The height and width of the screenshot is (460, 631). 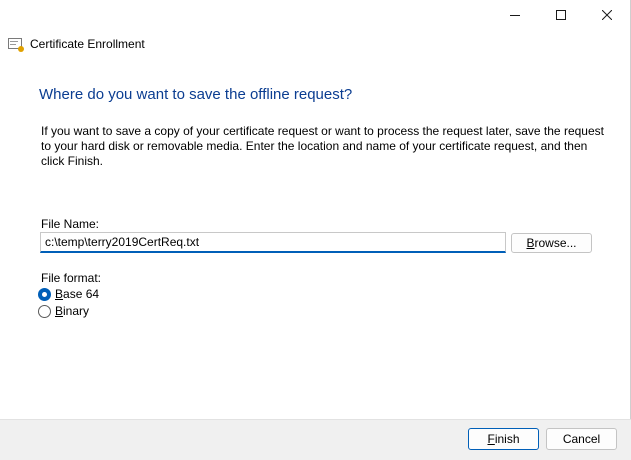 What do you see at coordinates (273, 242) in the screenshot?
I see `file-name-input: c:\temp\terry2019CertReq.txt` at bounding box center [273, 242].